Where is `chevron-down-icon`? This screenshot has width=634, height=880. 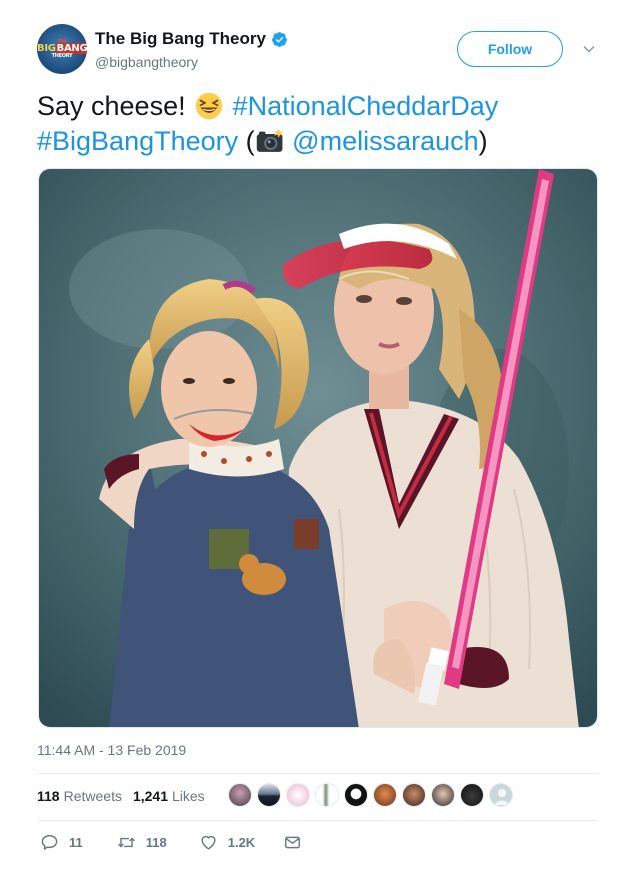
chevron-down-icon is located at coordinates (589, 49).